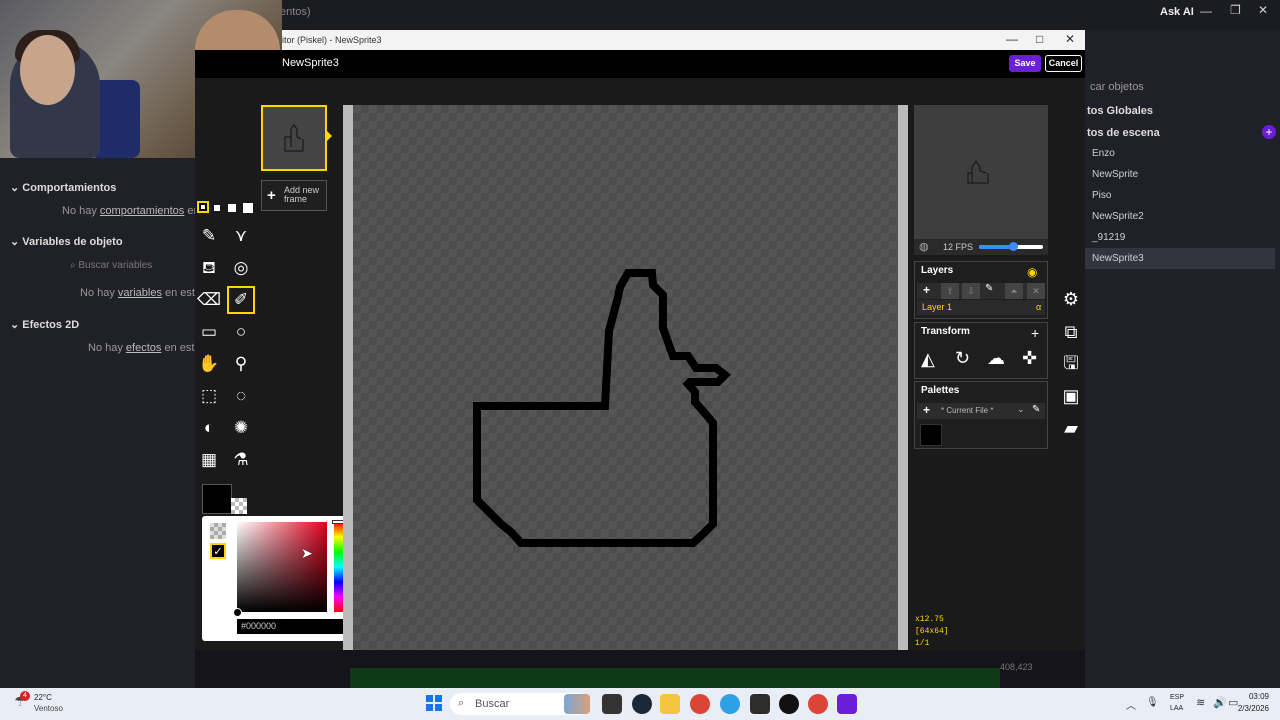 The image size is (1280, 720). I want to click on save-button: Save, so click(1025, 63).